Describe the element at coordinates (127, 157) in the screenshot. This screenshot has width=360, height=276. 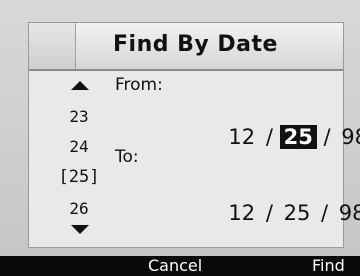
I see `to-label: To:` at that location.